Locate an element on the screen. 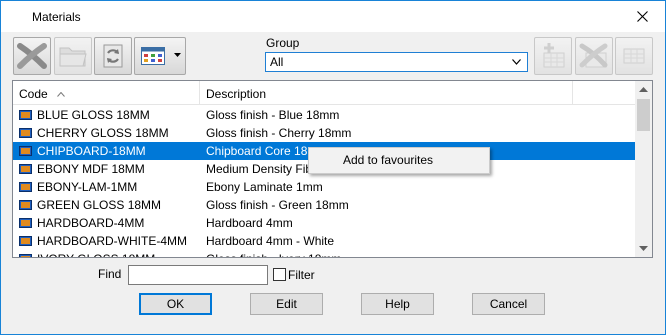 This screenshot has width=666, height=335. ok-button: OK is located at coordinates (175, 304).